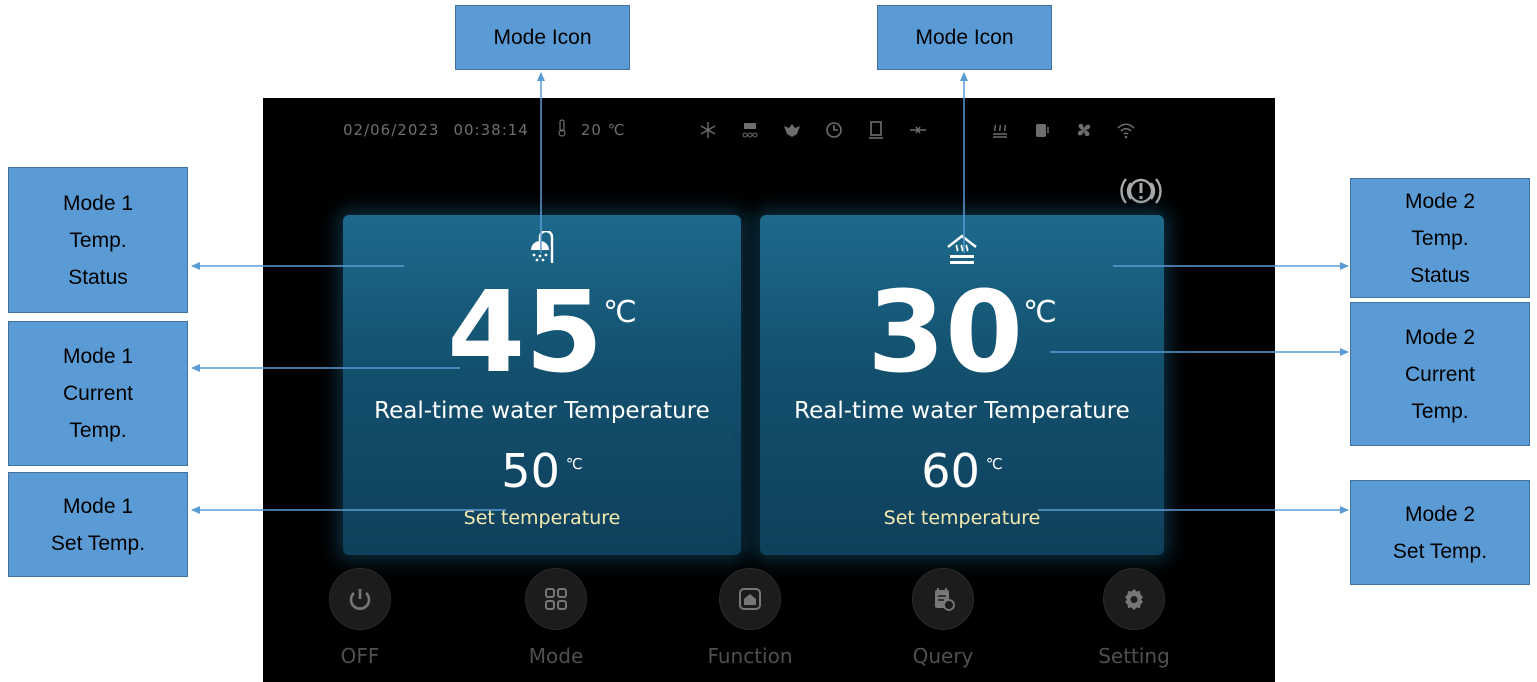  I want to click on mode2-set-temp: 60 ℃, so click(962, 471).